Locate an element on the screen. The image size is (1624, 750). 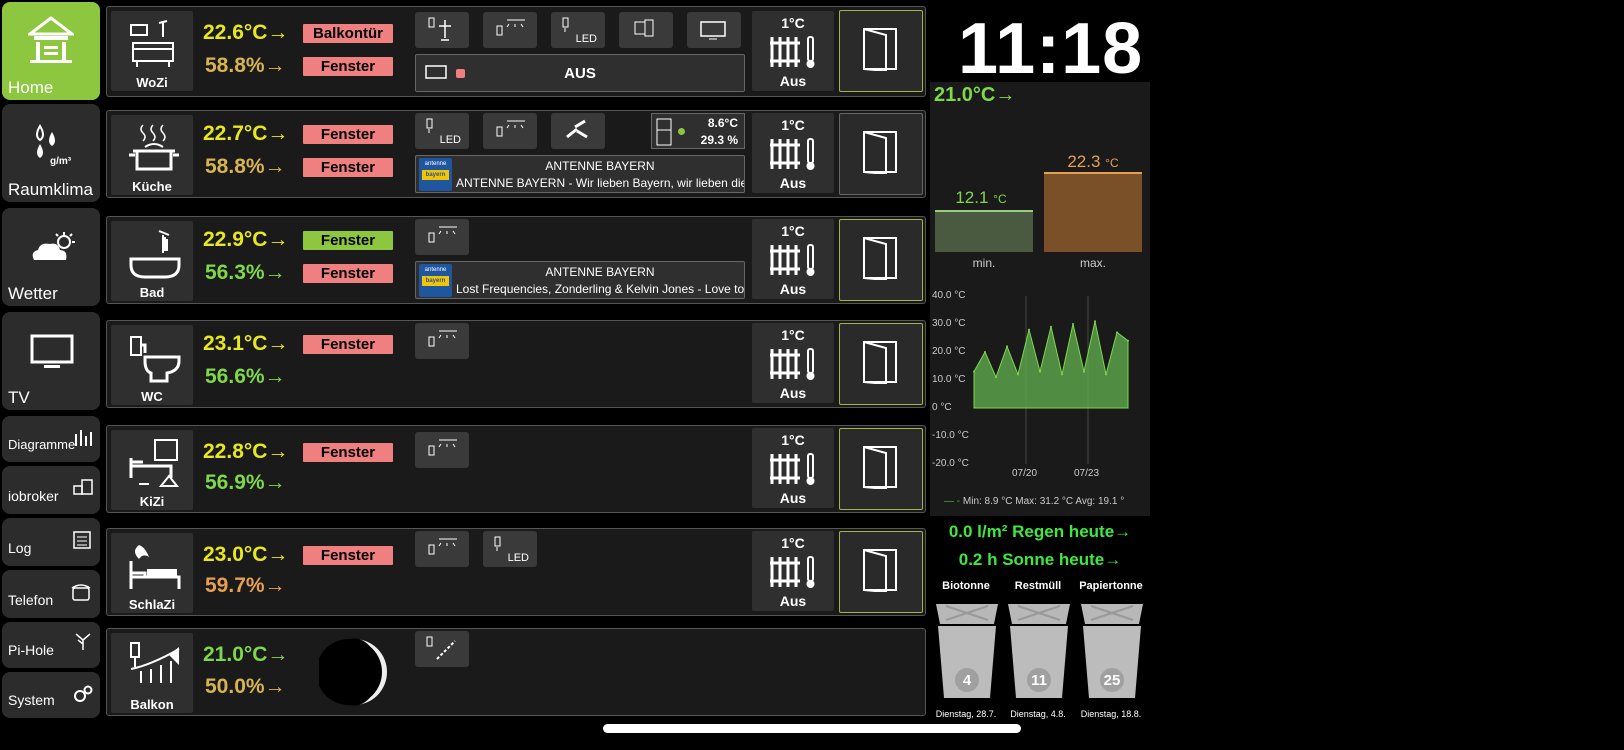
door-icon is located at coordinates (880, 362).